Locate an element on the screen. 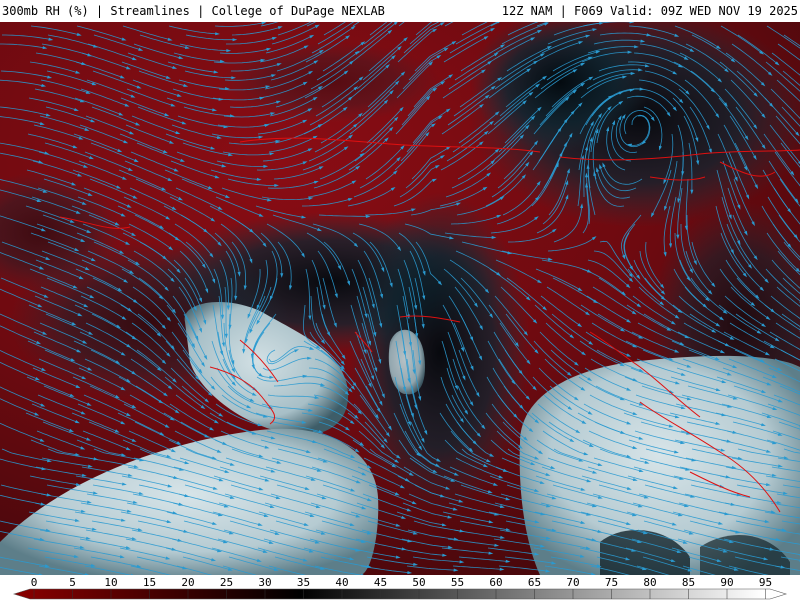 The width and height of the screenshot is (800, 600). legend-tick-labels: 0 5 10 15 20 25 30 35 40 45 50 55 60 65 70 75 80 85 90 95 is located at coordinates (400, 582).